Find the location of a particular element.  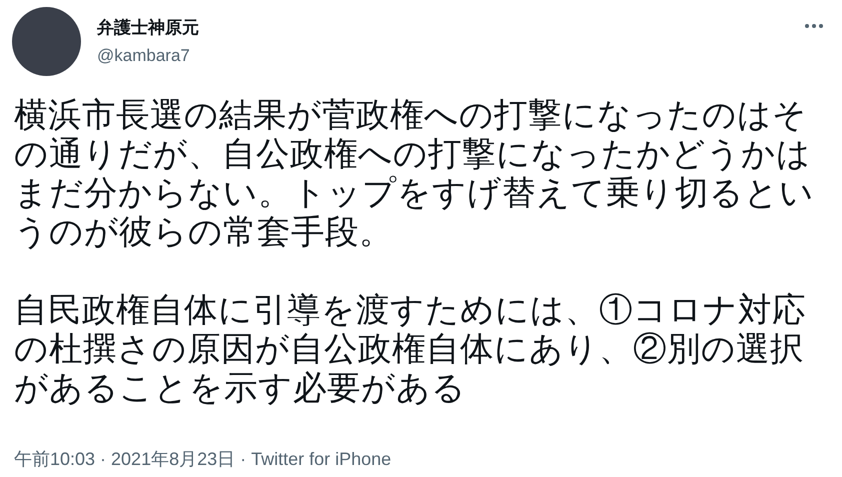

more-options-icon is located at coordinates (814, 26).